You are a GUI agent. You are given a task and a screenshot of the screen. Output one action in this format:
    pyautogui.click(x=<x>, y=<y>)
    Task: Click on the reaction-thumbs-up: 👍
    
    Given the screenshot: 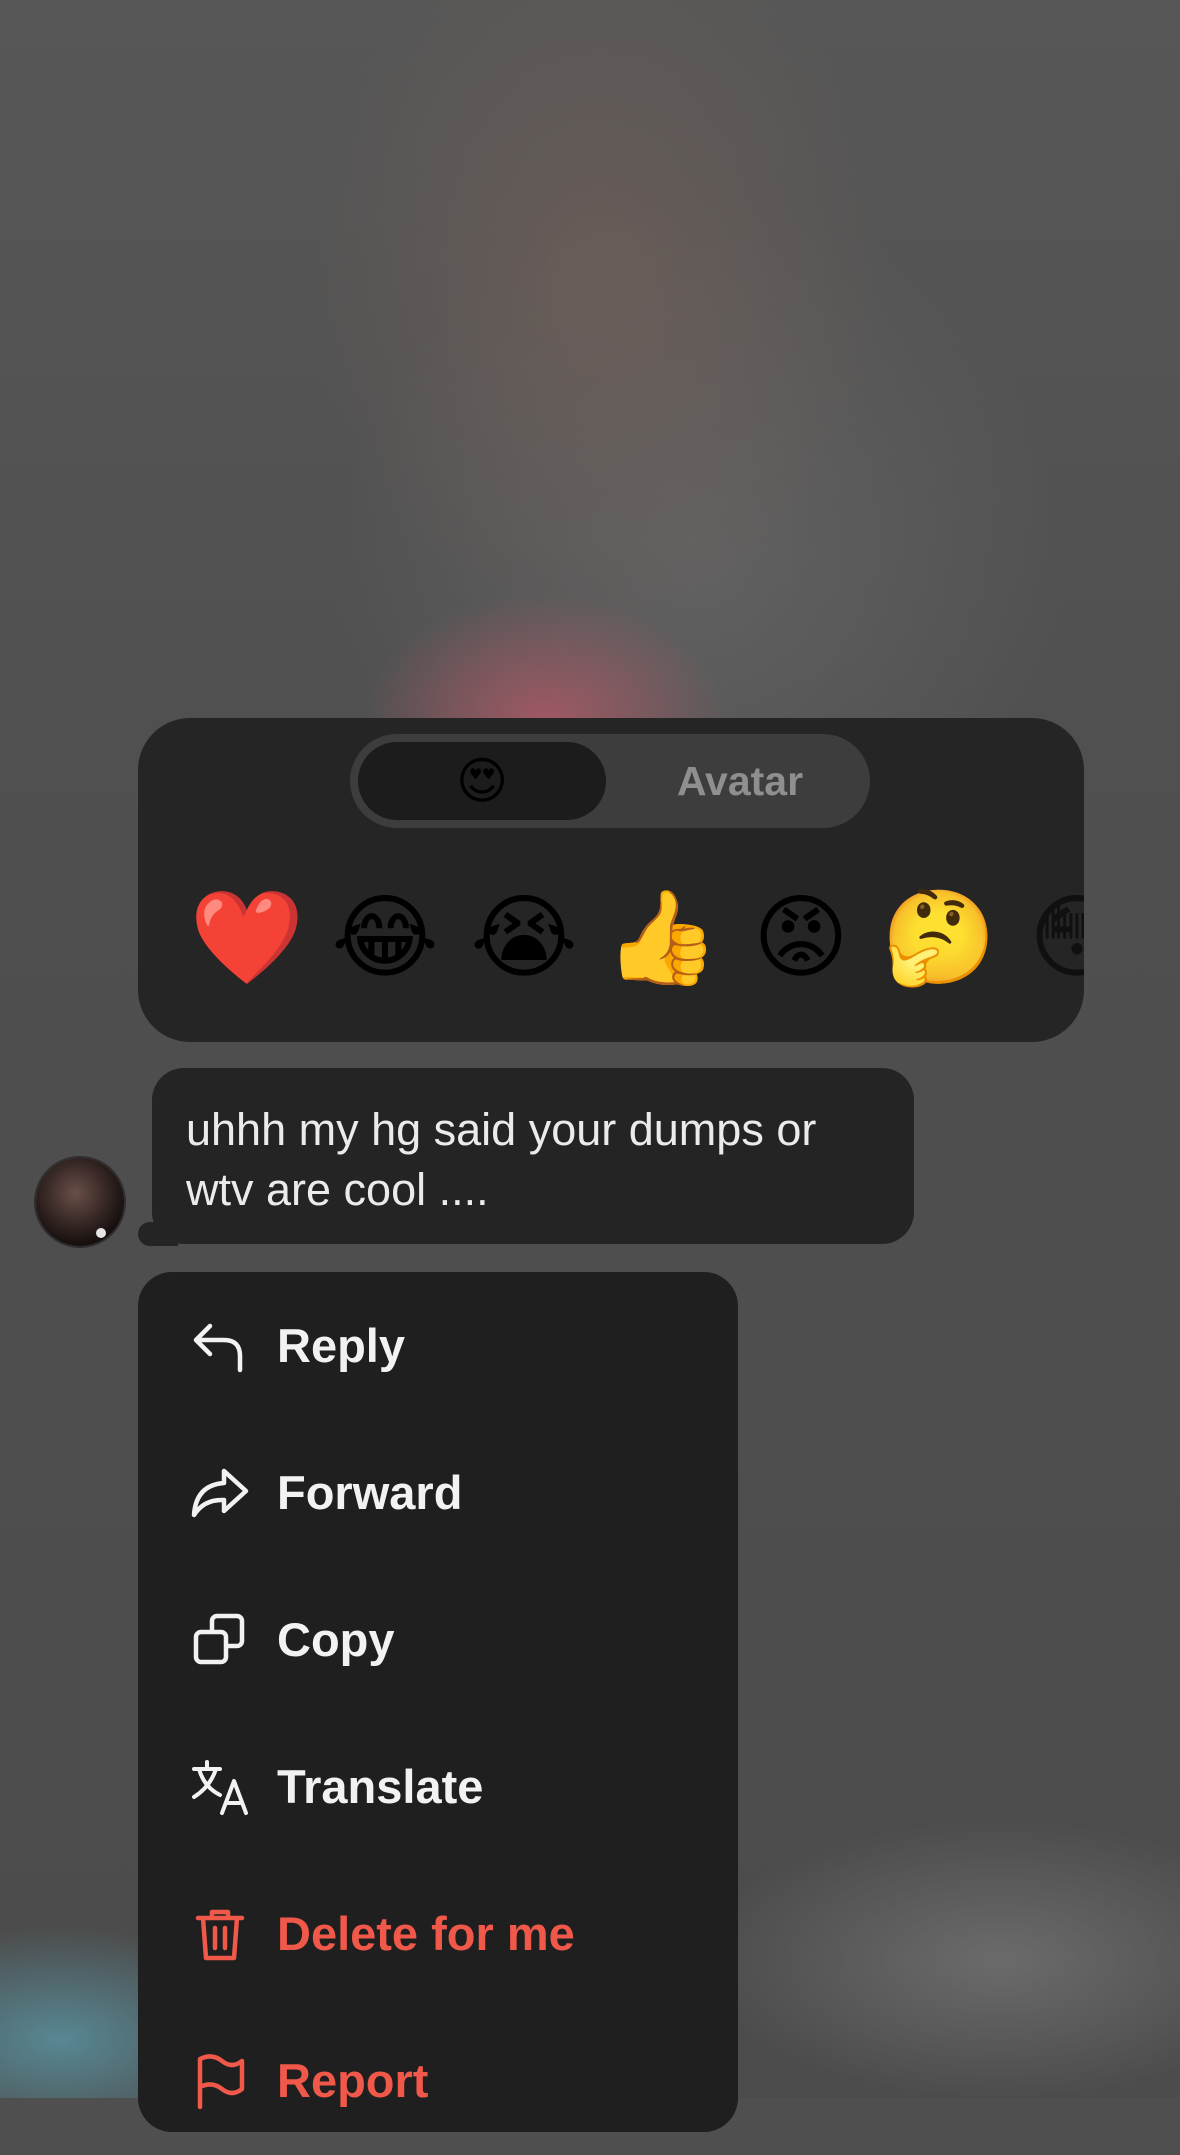 What is the action you would take?
    pyautogui.click(x=662, y=938)
    